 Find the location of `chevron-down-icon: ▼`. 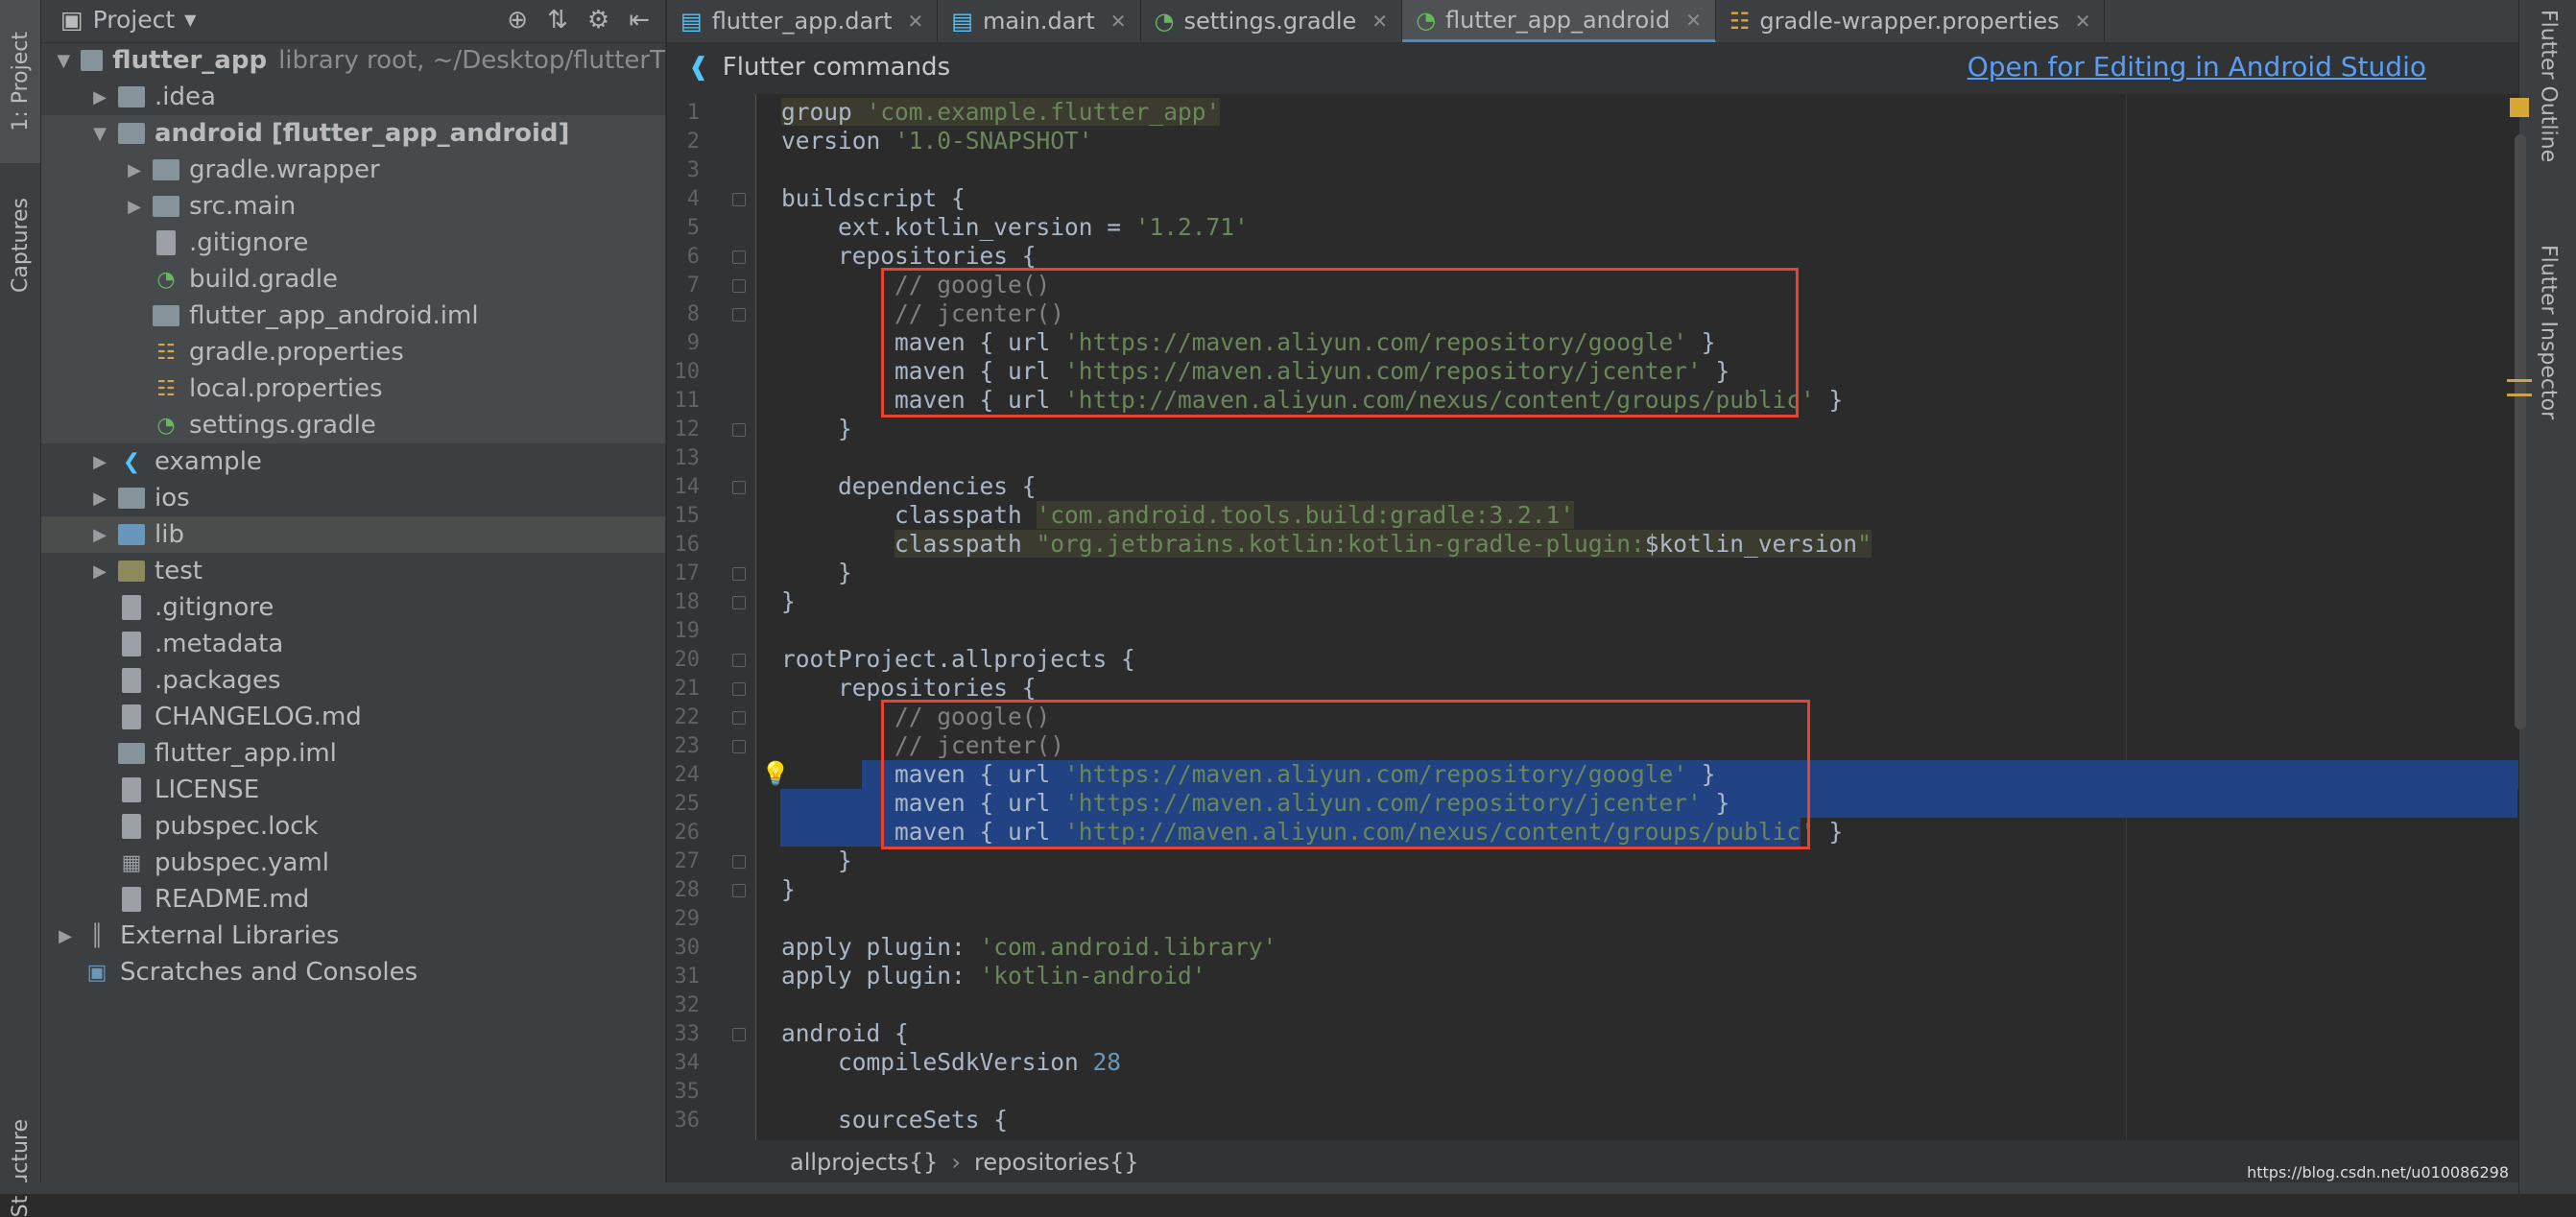

chevron-down-icon: ▼ is located at coordinates (190, 20).